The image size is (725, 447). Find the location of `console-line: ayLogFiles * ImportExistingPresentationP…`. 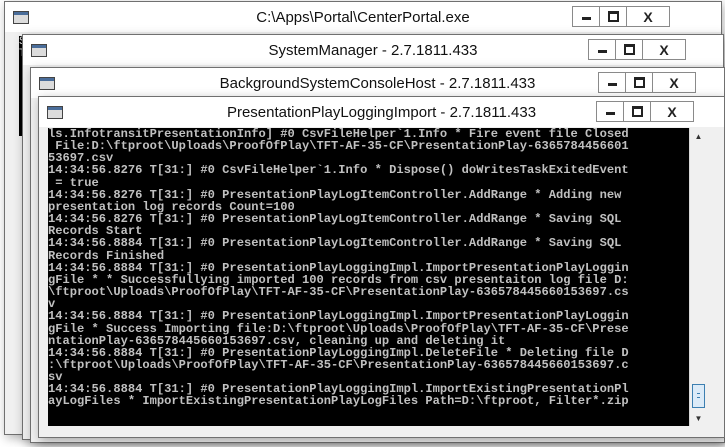

console-line: ayLogFiles * ImportExistingPresentationP… is located at coordinates (338, 401).